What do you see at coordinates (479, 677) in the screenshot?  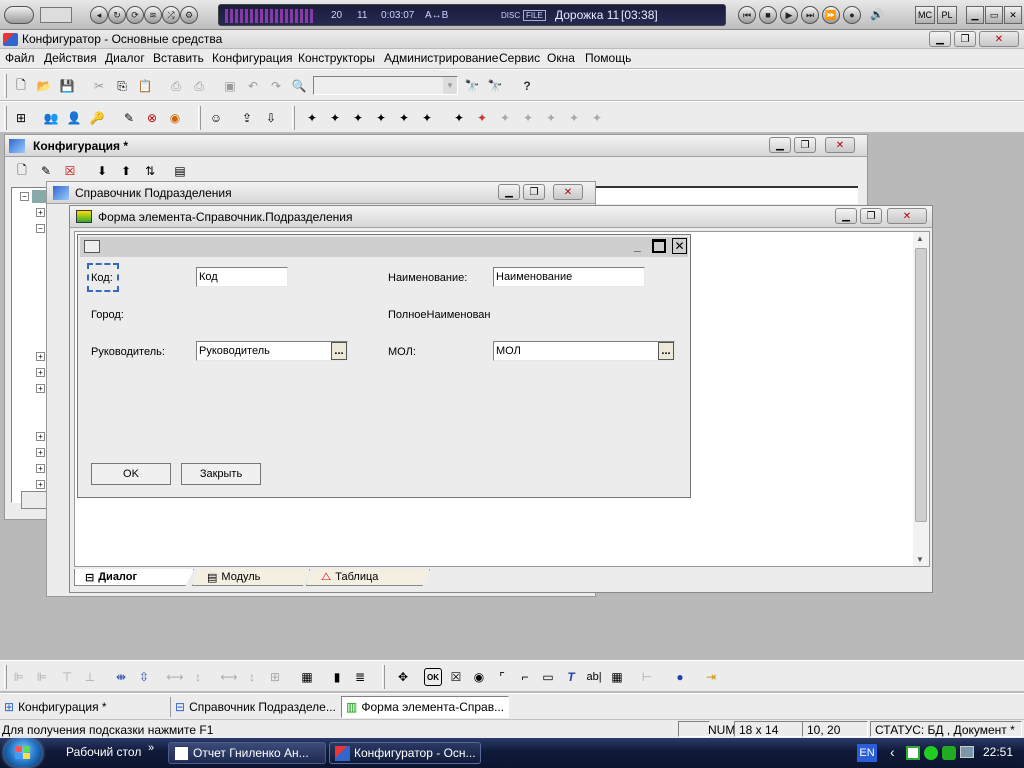 I see `radio-tool-icon: ◉` at bounding box center [479, 677].